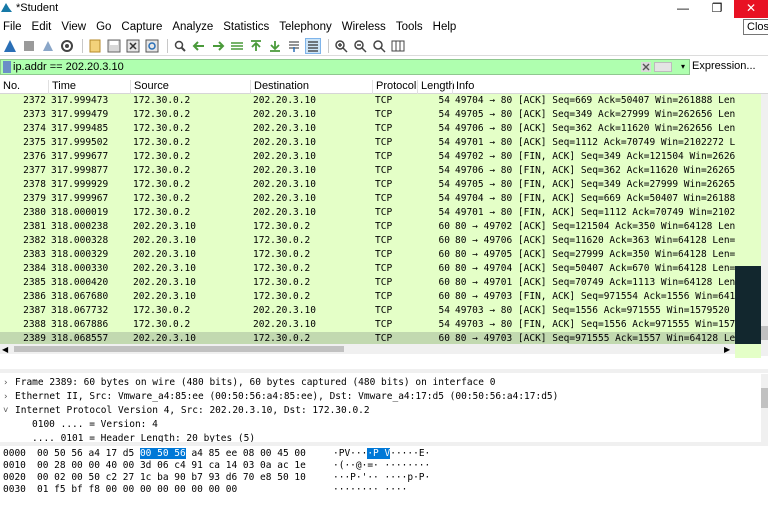 This screenshot has height=512, width=768. Describe the element at coordinates (663, 67) in the screenshot. I see `apply-filter-icon` at that location.